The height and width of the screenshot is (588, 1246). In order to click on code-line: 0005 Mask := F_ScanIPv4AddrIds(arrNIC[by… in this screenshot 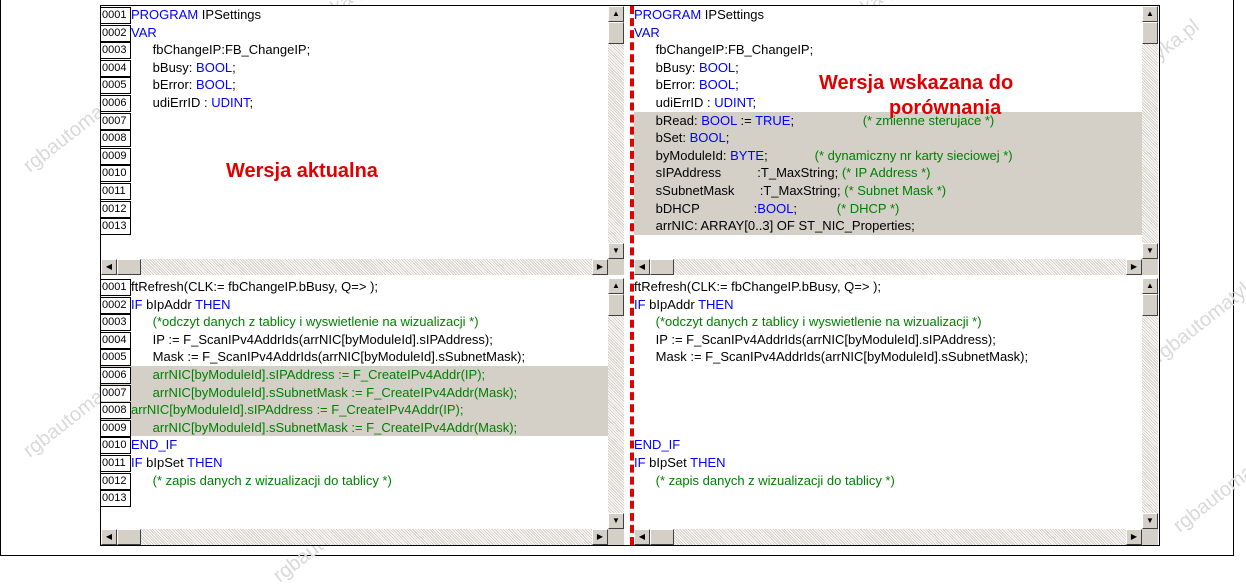, I will do `click(354, 357)`.